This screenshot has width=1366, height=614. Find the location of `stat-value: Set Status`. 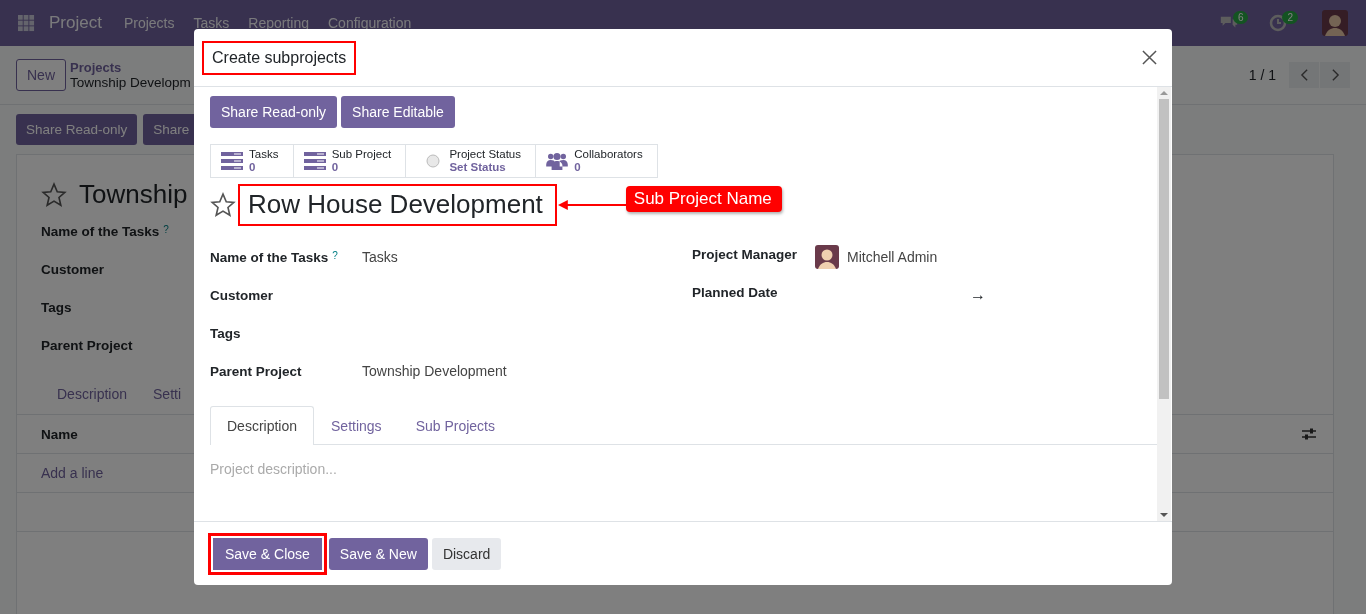

stat-value: Set Status is located at coordinates (478, 167).